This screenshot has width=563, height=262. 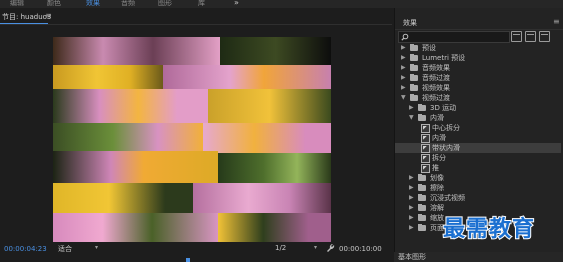 I want to click on tree-item-label: 视频过渡, so click(x=436, y=98).